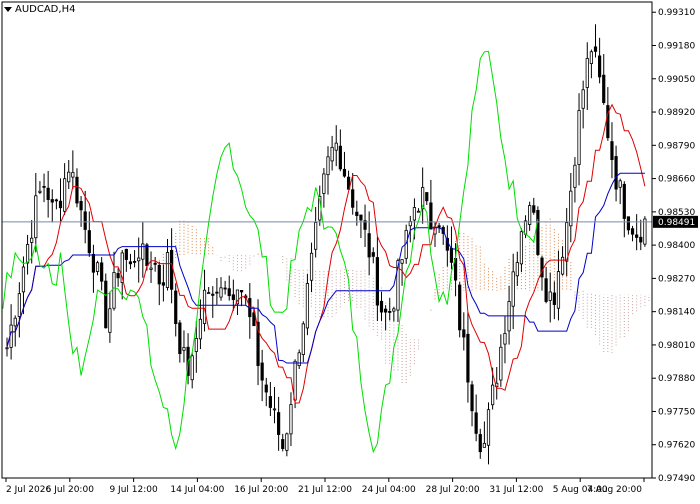  What do you see at coordinates (389, 490) in the screenshot?
I see `x-tick-label: 24 Jul 04:00` at bounding box center [389, 490].